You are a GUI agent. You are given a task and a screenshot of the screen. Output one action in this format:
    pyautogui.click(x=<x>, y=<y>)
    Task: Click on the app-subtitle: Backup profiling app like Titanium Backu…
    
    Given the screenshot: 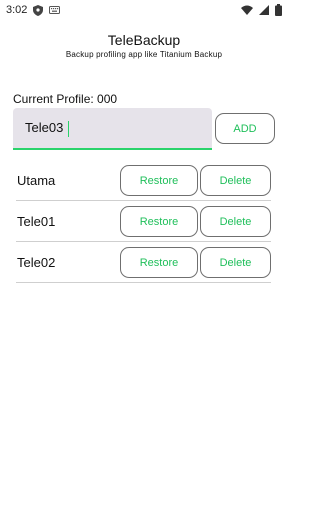 What is the action you would take?
    pyautogui.click(x=144, y=54)
    